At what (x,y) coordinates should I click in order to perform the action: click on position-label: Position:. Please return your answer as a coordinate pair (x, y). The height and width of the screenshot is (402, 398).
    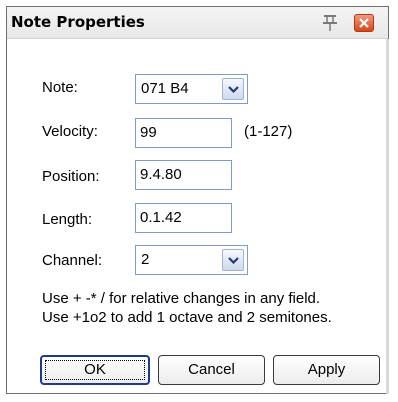
    Looking at the image, I should click on (71, 176).